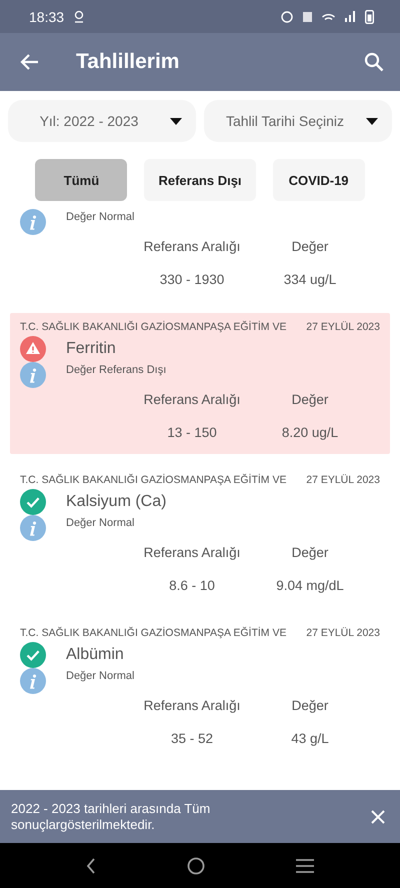  Describe the element at coordinates (305, 865) in the screenshot. I see `recents-button` at that location.